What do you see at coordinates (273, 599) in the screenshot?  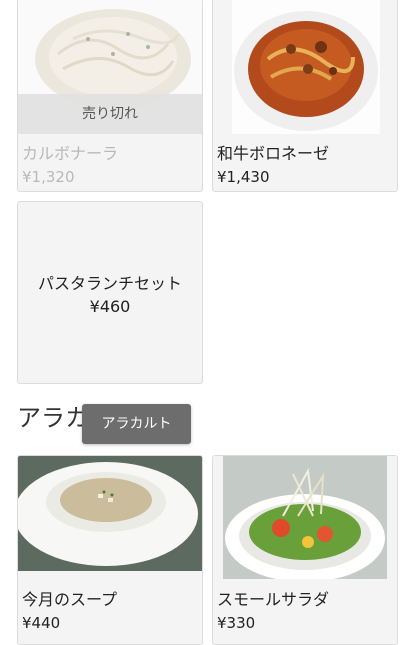 I see `item-name: スモールサラダ` at bounding box center [273, 599].